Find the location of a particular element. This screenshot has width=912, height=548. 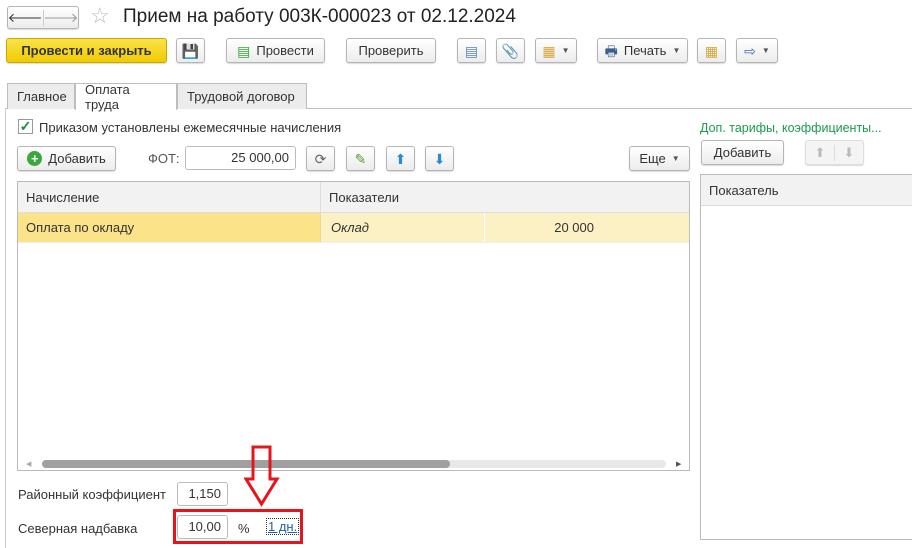

post-and-close-button: Провести и закрыть is located at coordinates (86, 50).